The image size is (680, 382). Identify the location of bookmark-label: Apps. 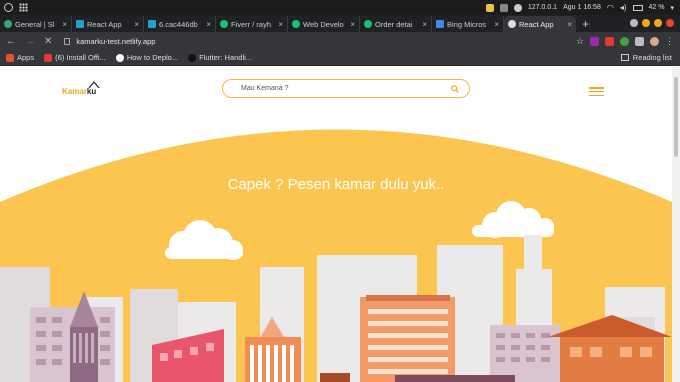
(26, 57).